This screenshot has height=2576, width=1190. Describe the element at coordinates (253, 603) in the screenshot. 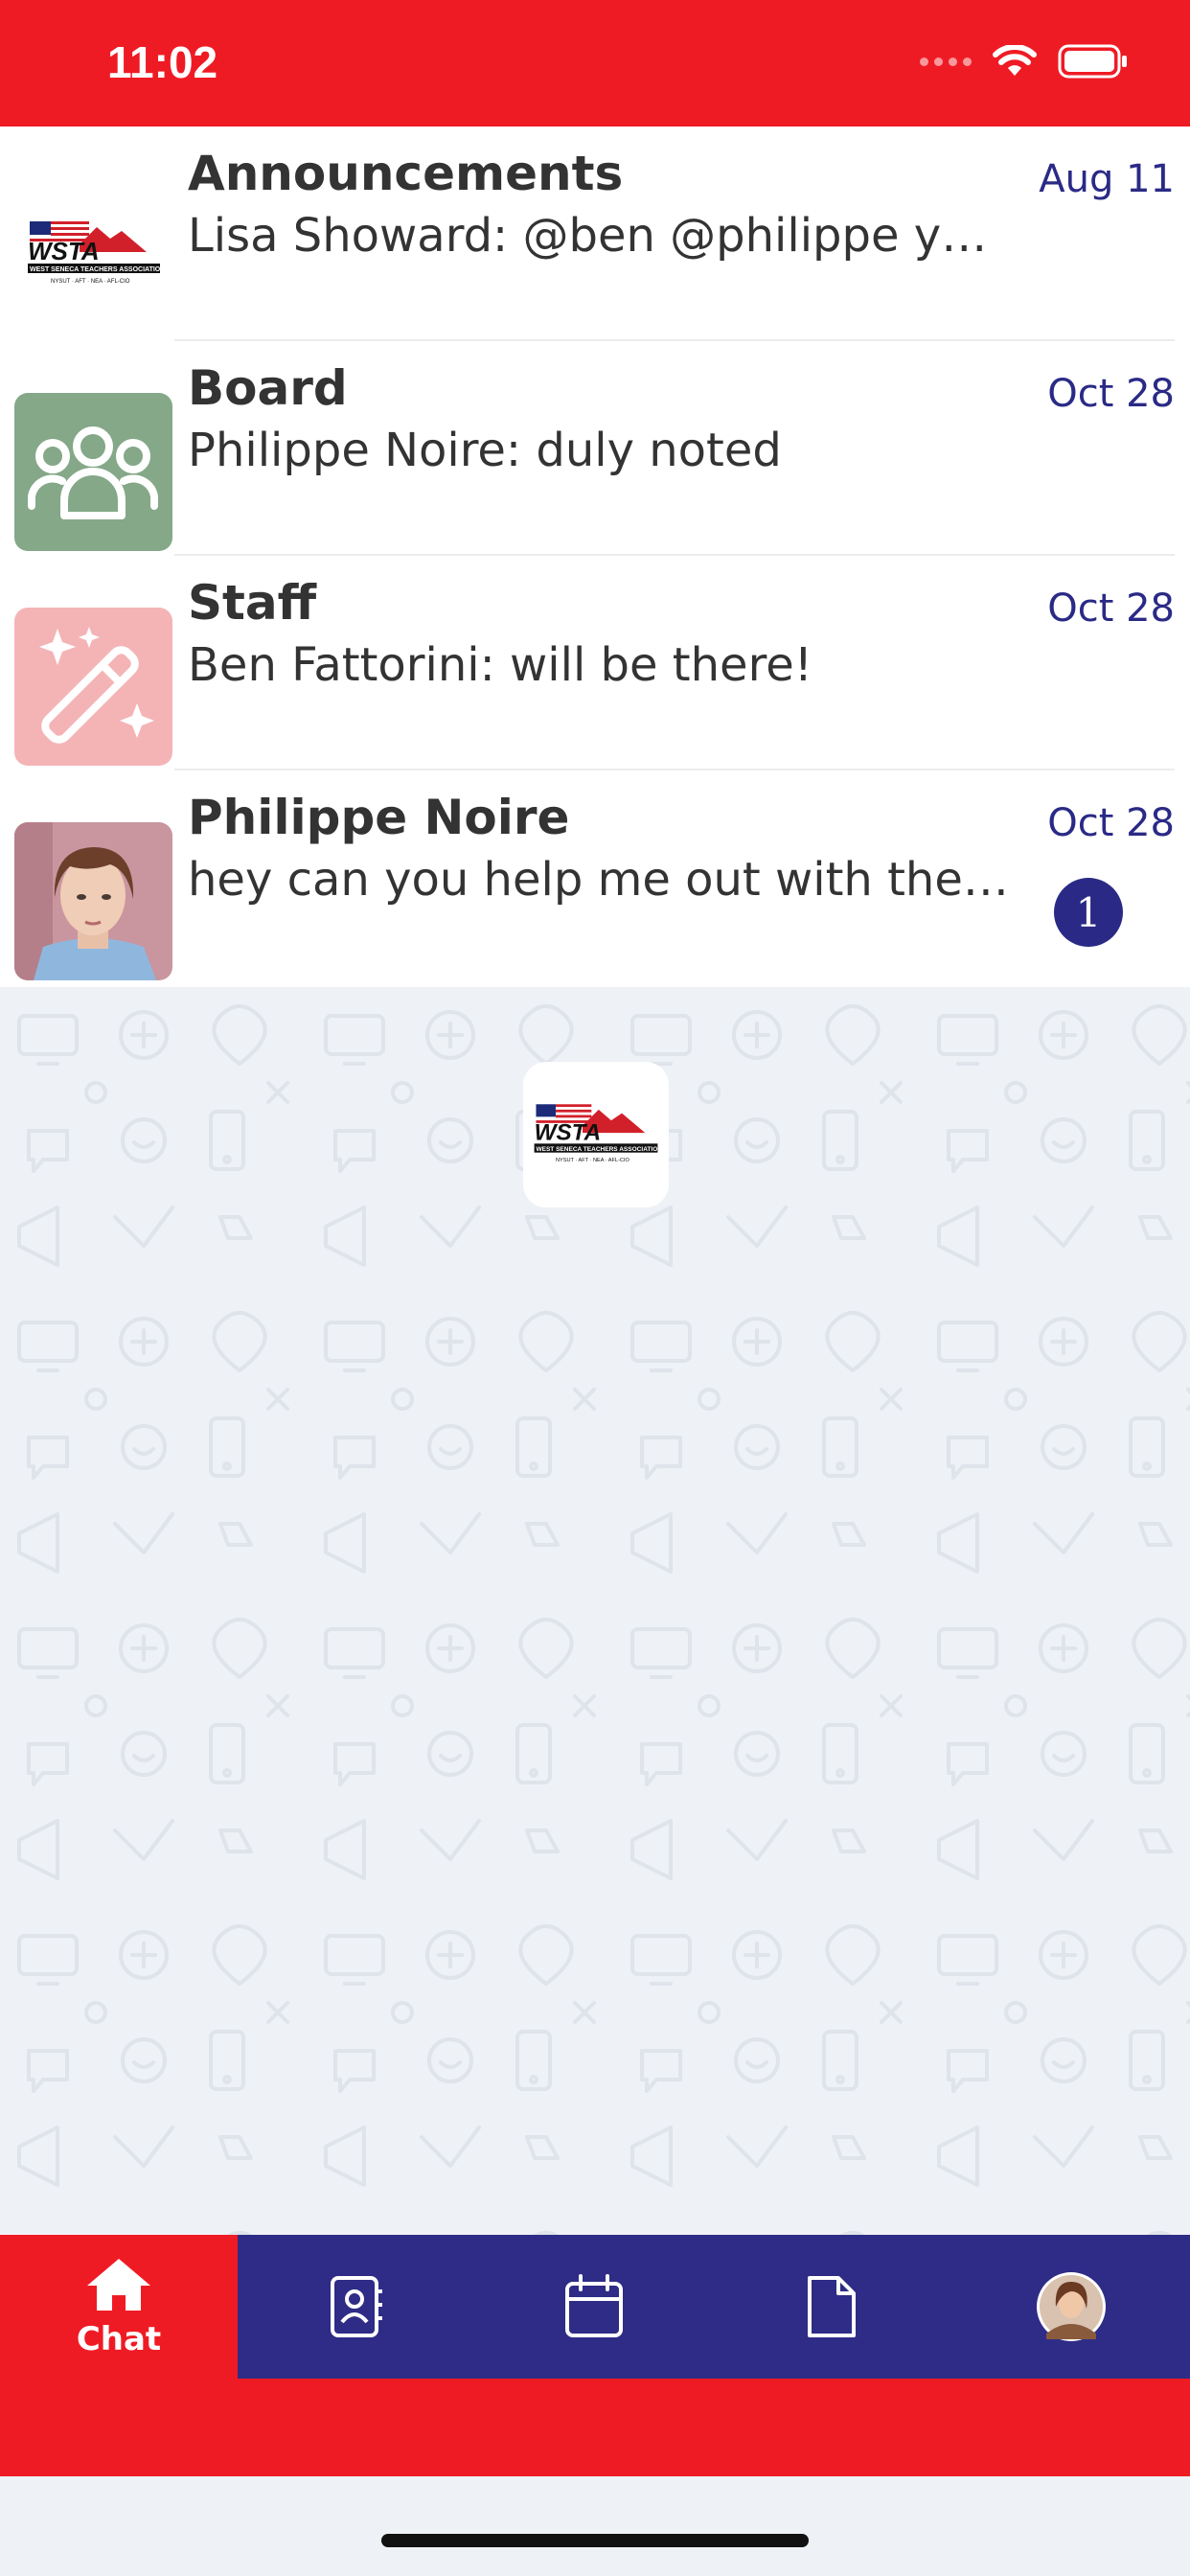

I see `chat-name: Staff` at that location.